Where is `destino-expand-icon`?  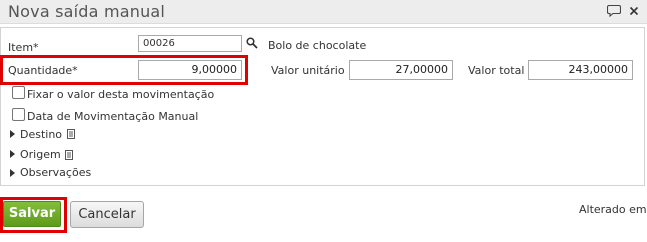 destino-expand-icon is located at coordinates (12, 134).